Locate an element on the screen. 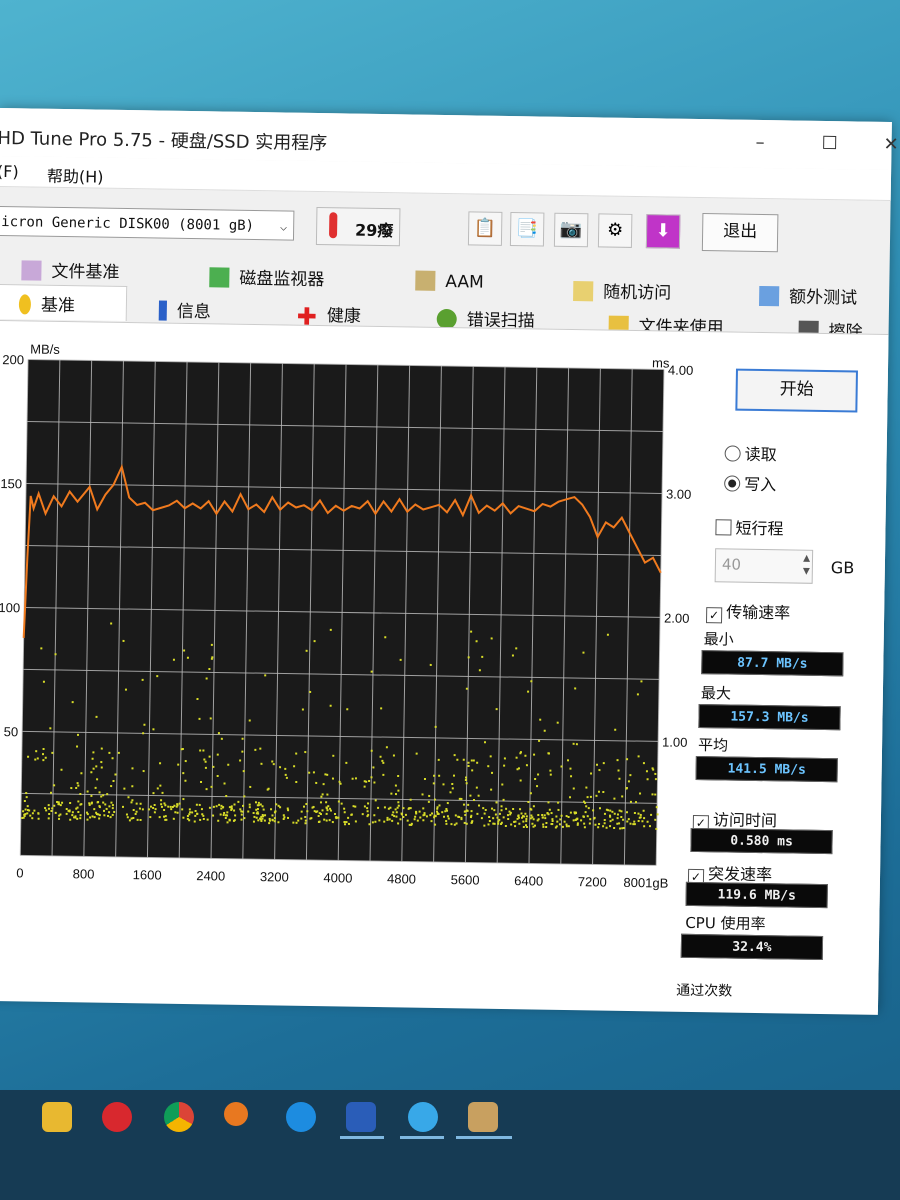  tab-random-access: 随机访问 is located at coordinates (622, 290).